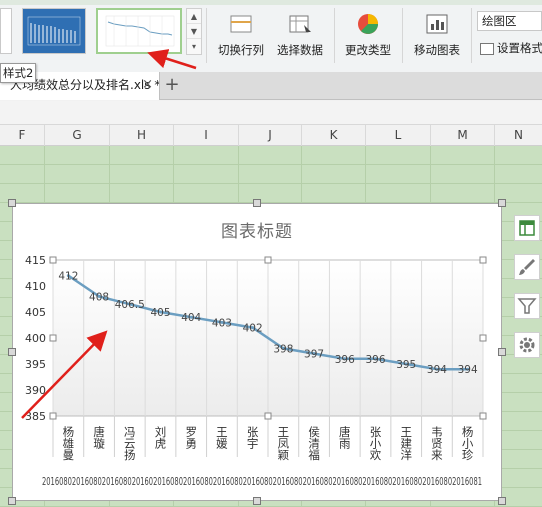 The image size is (542, 507). Describe the element at coordinates (283, 349) in the screenshot. I see `data-label: 398` at that location.